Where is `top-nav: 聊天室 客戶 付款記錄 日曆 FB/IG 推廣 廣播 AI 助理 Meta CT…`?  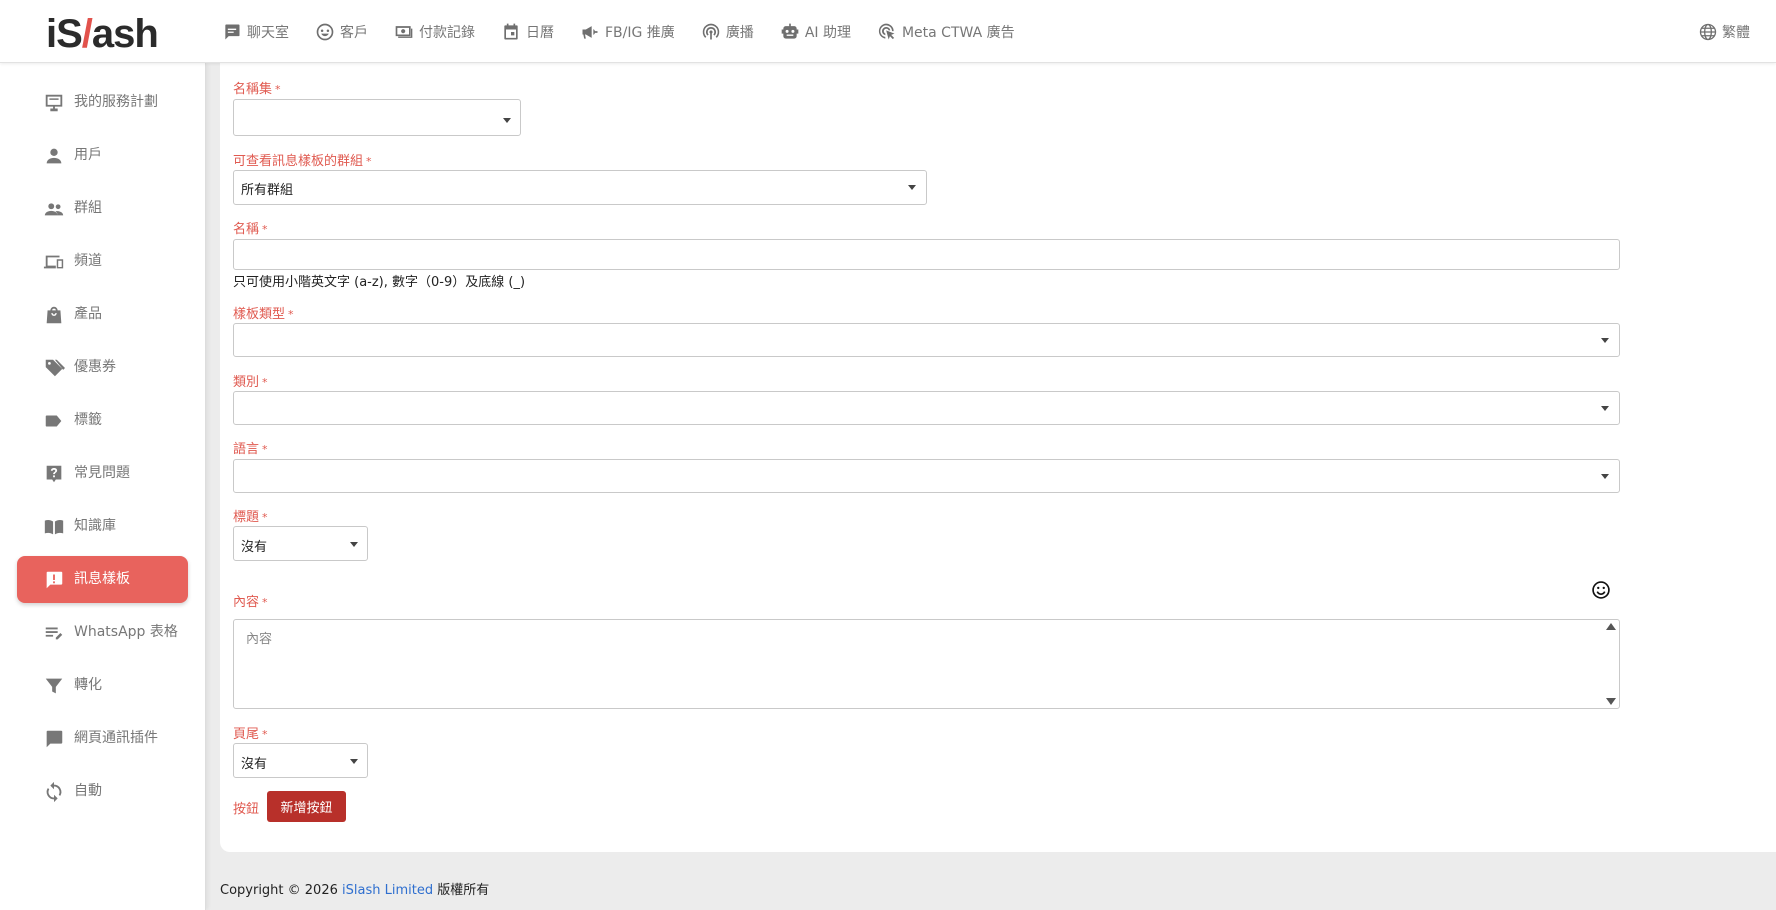
top-nav: 聊天室 客戶 付款記錄 日曆 FB/IG 推廣 廣播 AI 助理 Meta CT… is located at coordinates (631, 31).